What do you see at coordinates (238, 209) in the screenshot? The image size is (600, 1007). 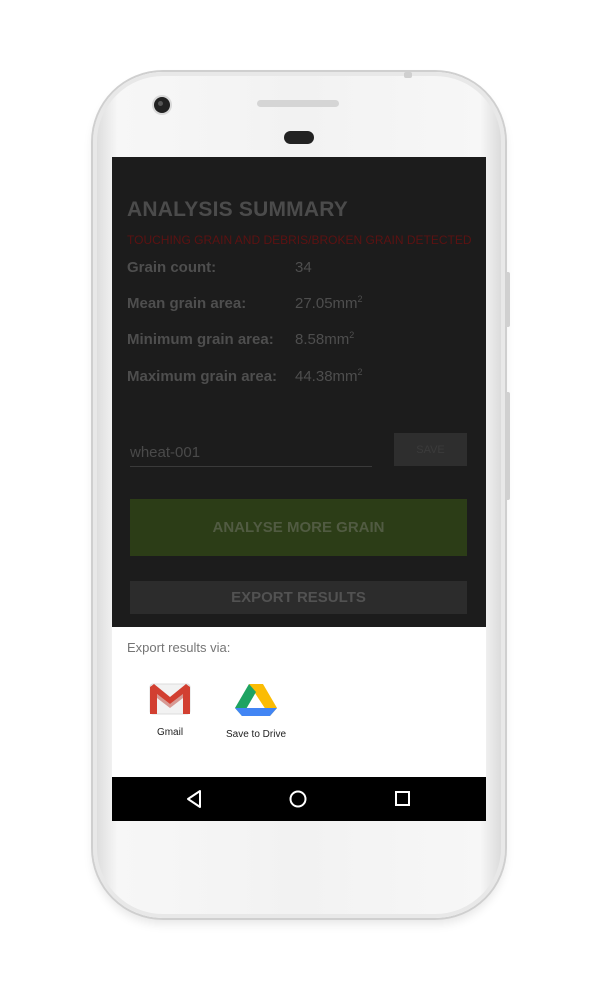 I see `page-title: ANALYSIS SUMMARY` at bounding box center [238, 209].